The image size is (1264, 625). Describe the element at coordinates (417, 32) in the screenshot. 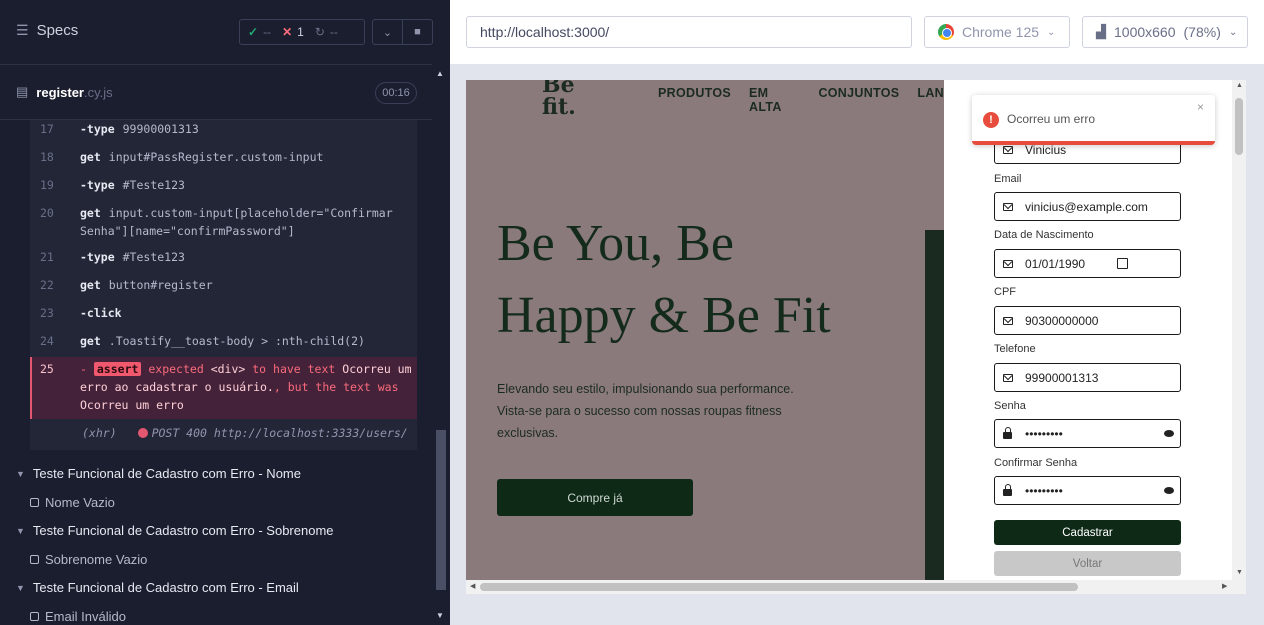

I see `stop-icon: ■` at that location.